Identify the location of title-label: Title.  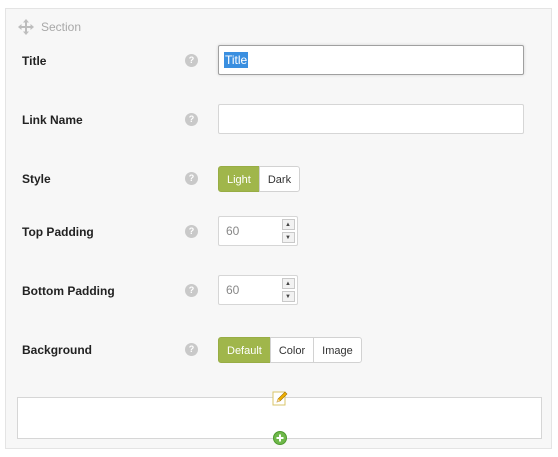
(34, 61).